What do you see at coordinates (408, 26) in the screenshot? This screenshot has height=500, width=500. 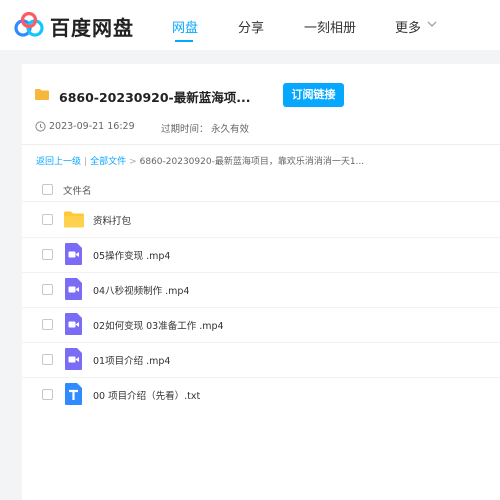 I see `nav-tab-more: 更多` at bounding box center [408, 26].